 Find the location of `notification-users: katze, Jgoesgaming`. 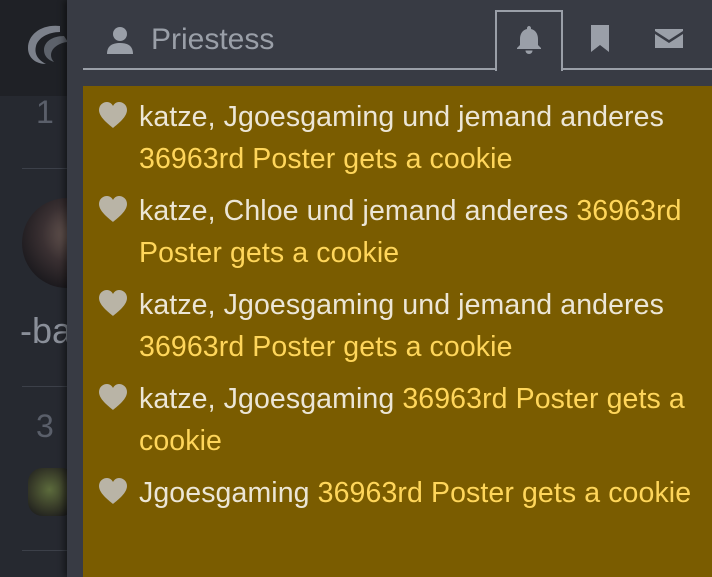

notification-users: katze, Jgoesgaming is located at coordinates (267, 399).